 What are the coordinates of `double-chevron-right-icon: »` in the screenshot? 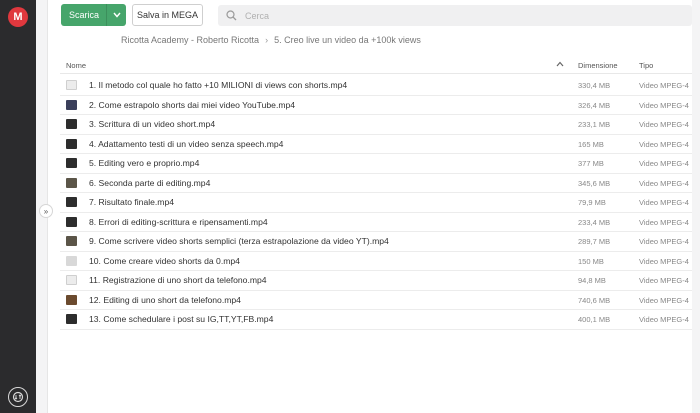 It's located at (46, 211).